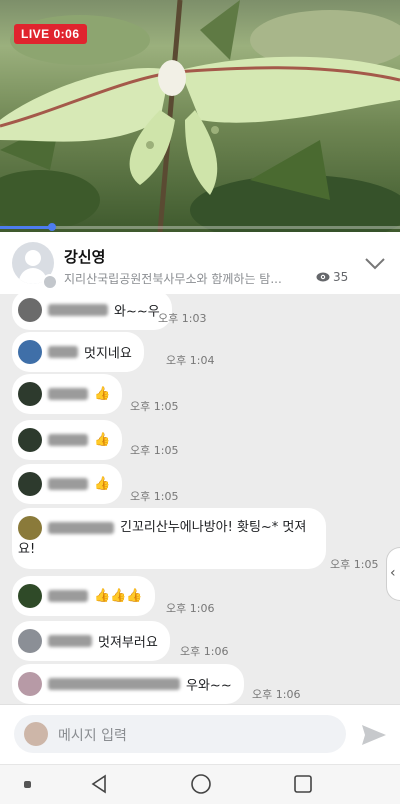  What do you see at coordinates (84, 256) in the screenshot?
I see `host-name: 강신영` at bounding box center [84, 256].